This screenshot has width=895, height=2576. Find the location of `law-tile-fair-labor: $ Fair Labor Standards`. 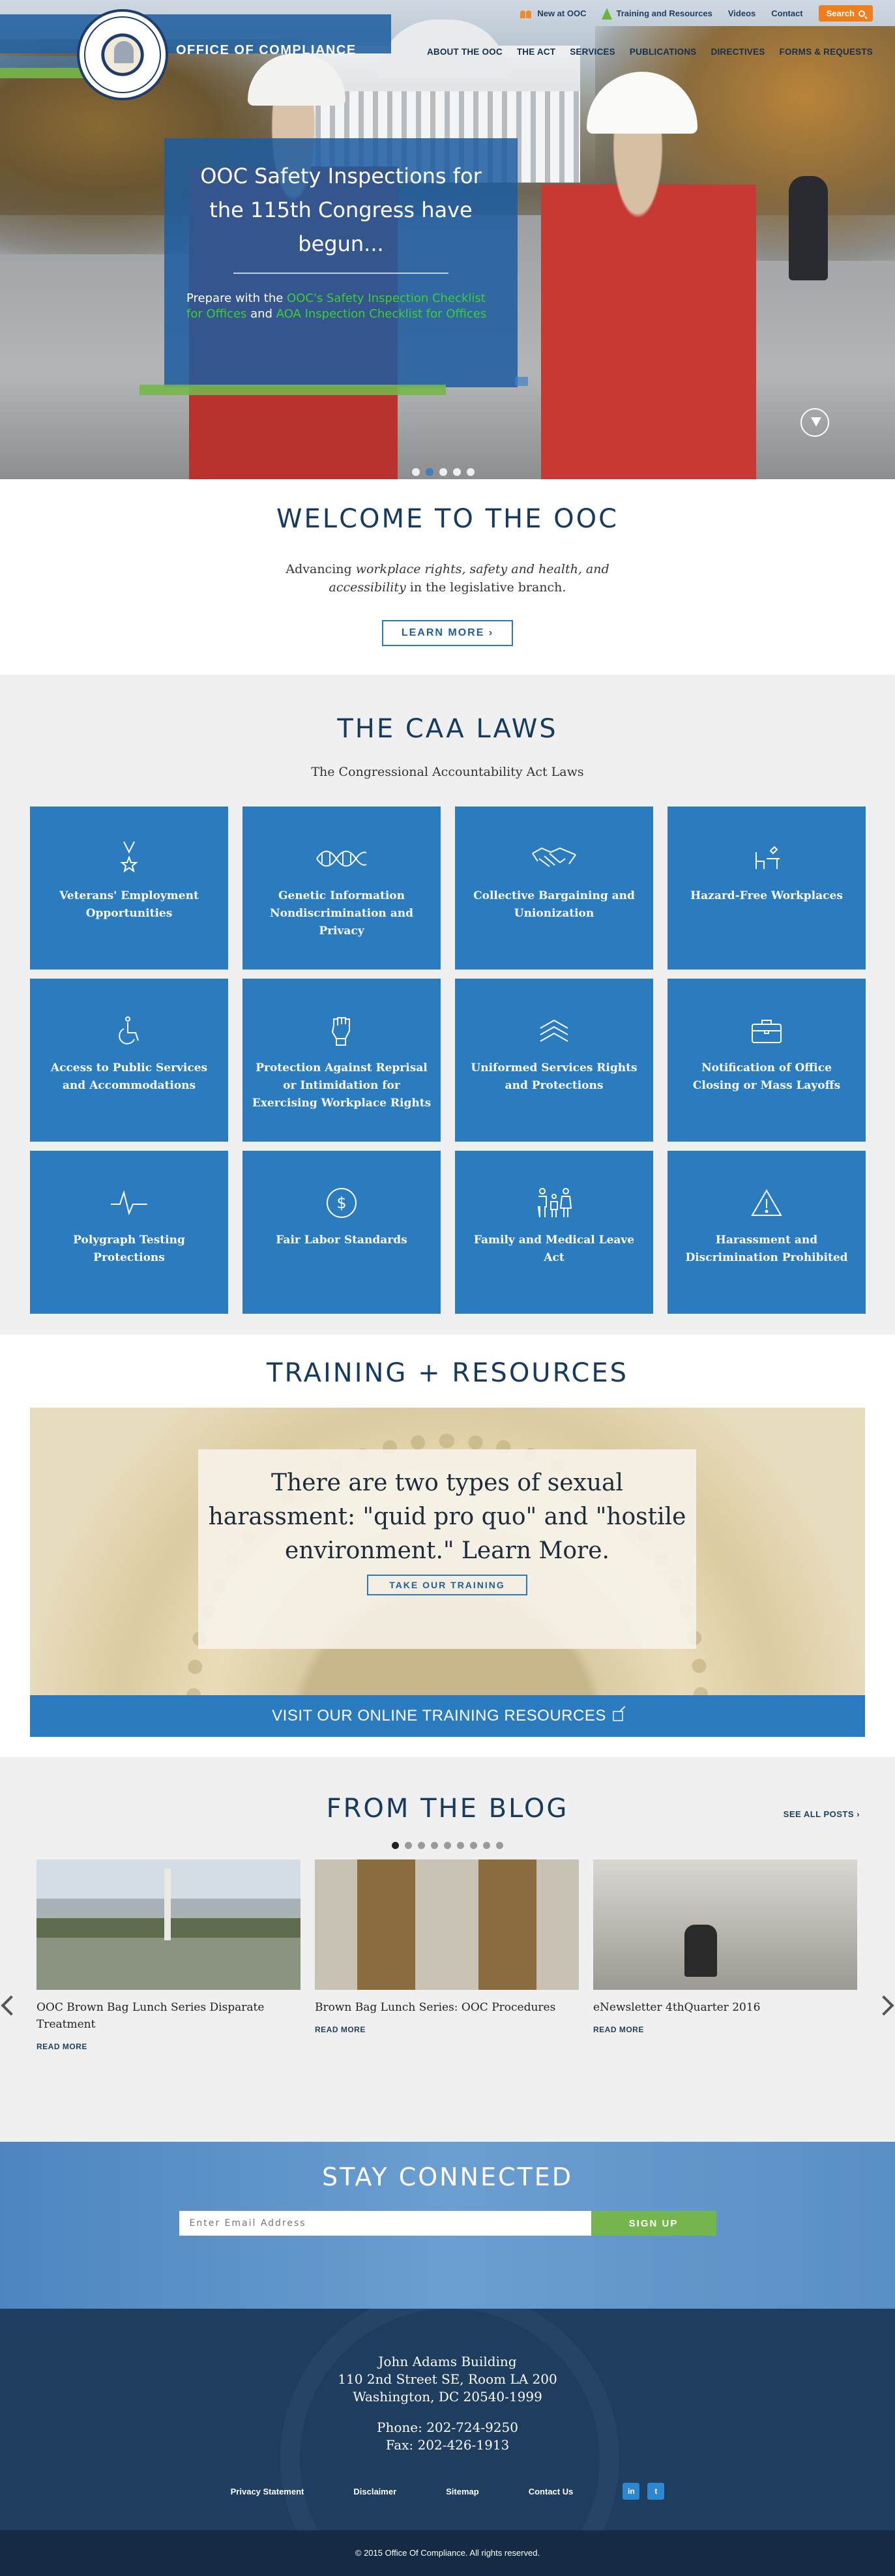

law-tile-fair-labor: $ Fair Labor Standards is located at coordinates (341, 1232).